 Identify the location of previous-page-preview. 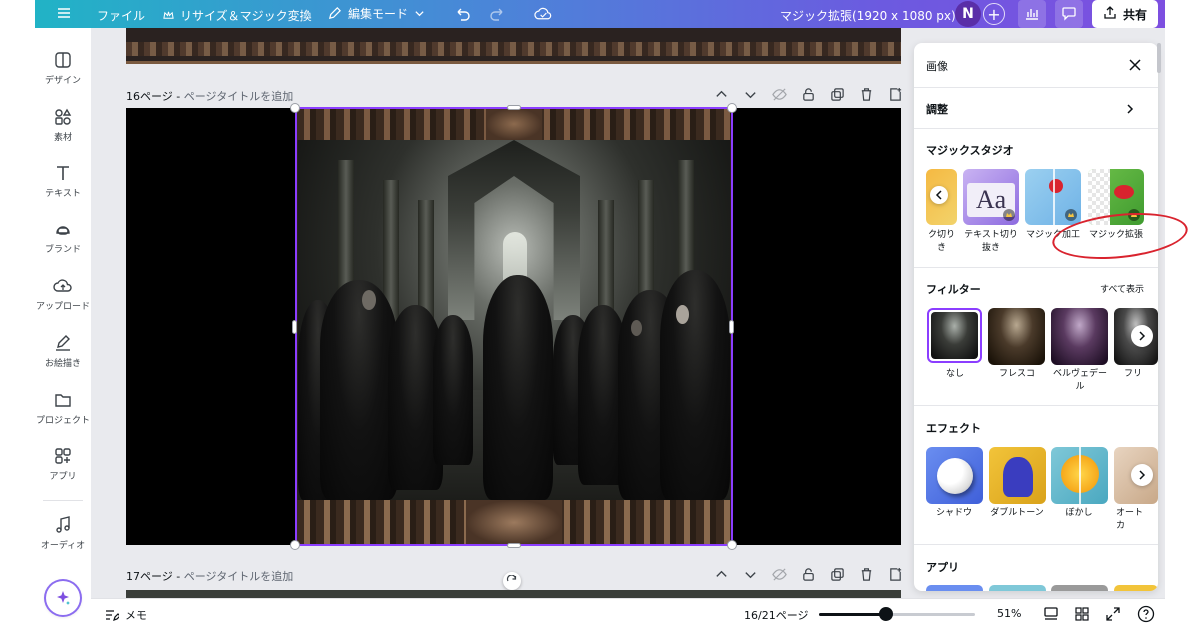
(513, 46).